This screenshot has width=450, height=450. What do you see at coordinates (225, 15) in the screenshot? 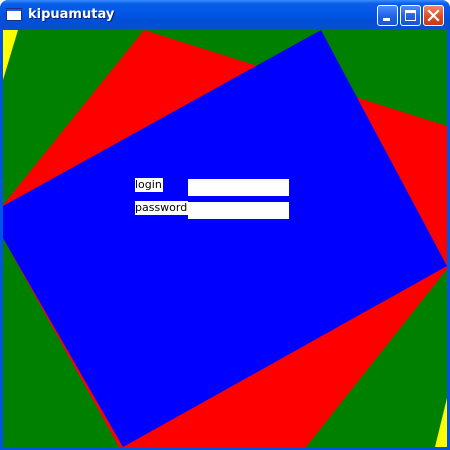
I see `title-bar: kipuamutay` at bounding box center [225, 15].